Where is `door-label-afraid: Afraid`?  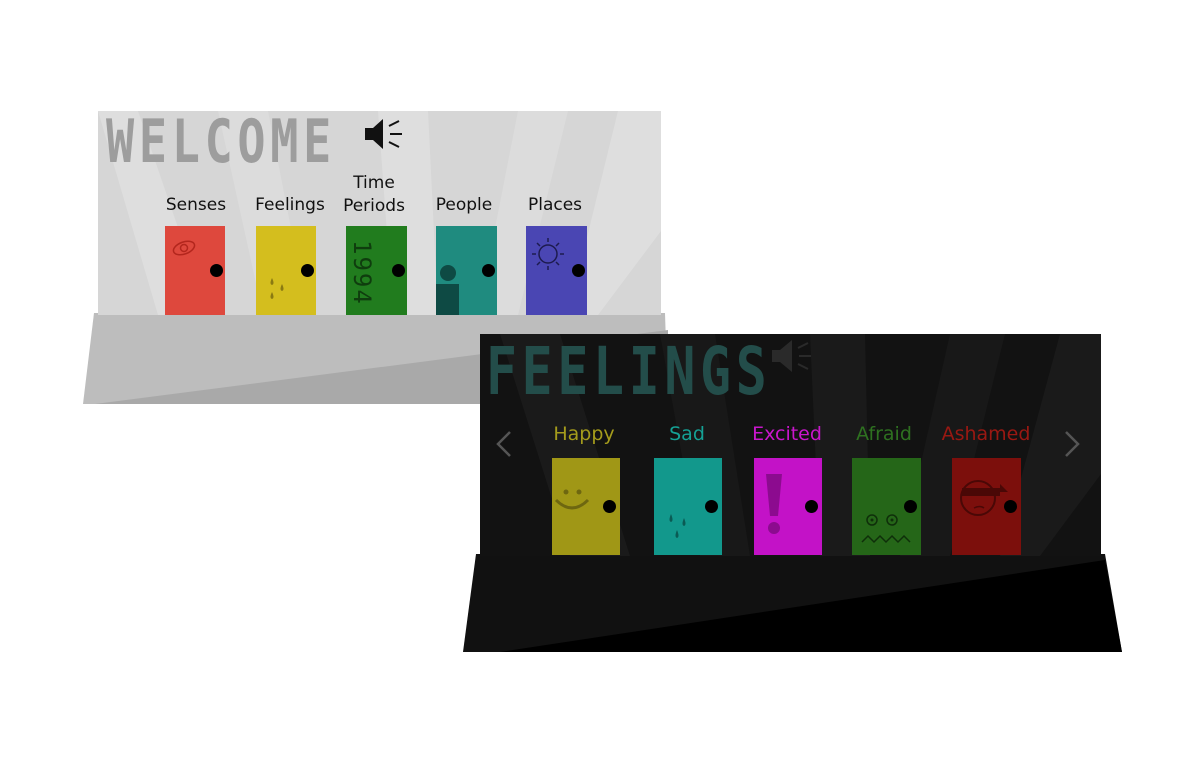
door-label-afraid: Afraid is located at coordinates (884, 434).